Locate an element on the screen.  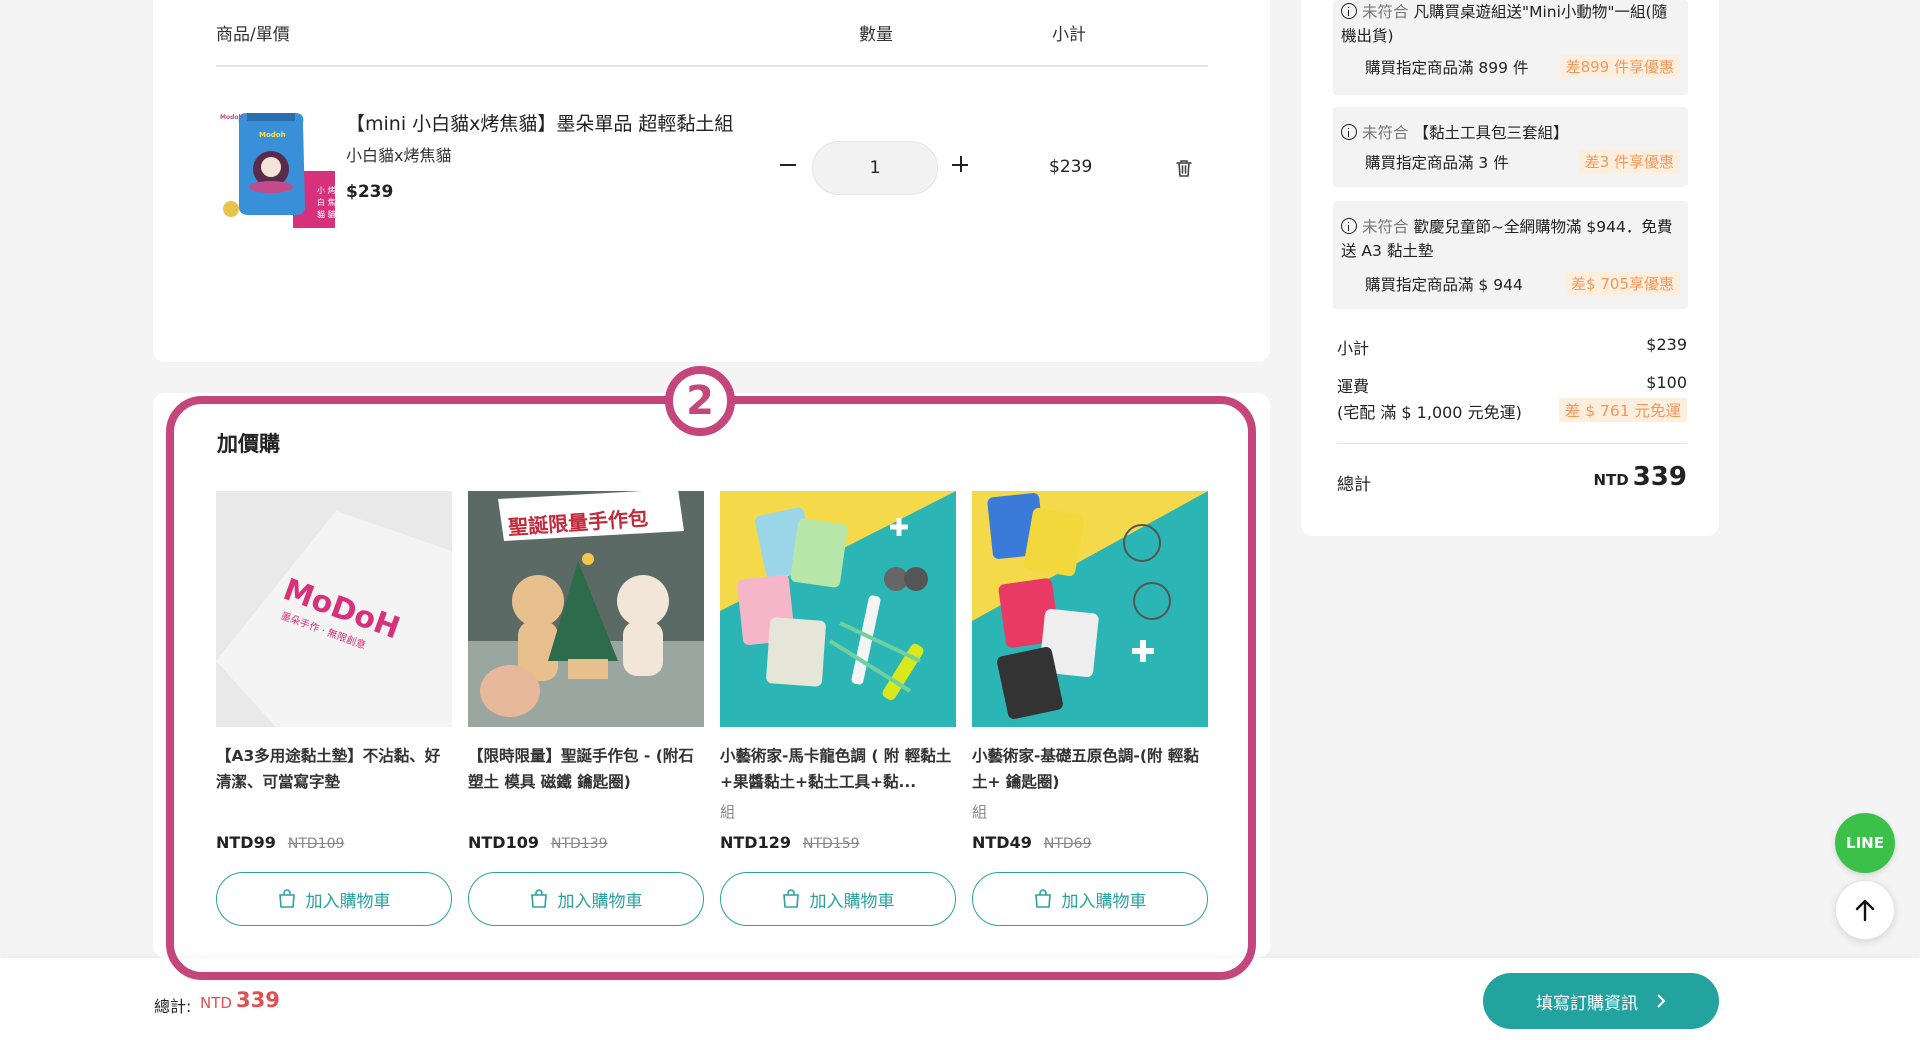
subtotal-value: $239 is located at coordinates (1666, 344).